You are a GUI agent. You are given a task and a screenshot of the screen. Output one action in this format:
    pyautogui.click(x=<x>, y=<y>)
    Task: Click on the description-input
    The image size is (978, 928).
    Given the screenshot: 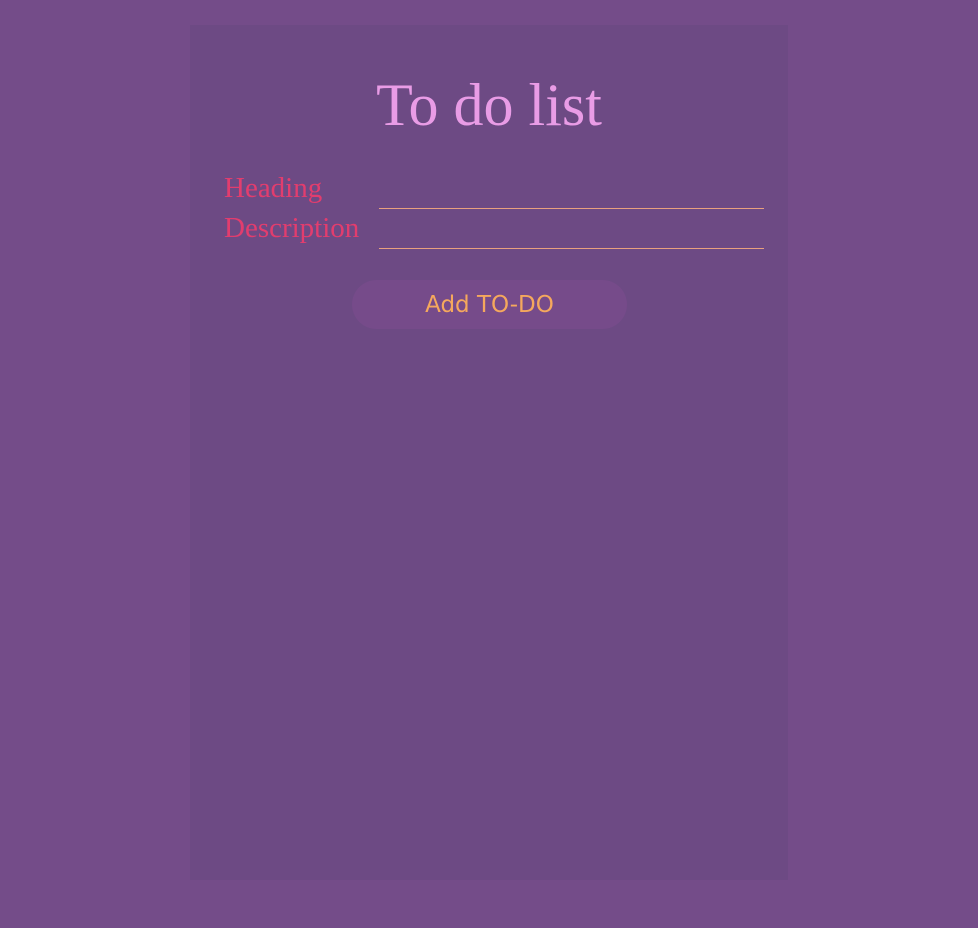 What is the action you would take?
    pyautogui.click(x=571, y=232)
    